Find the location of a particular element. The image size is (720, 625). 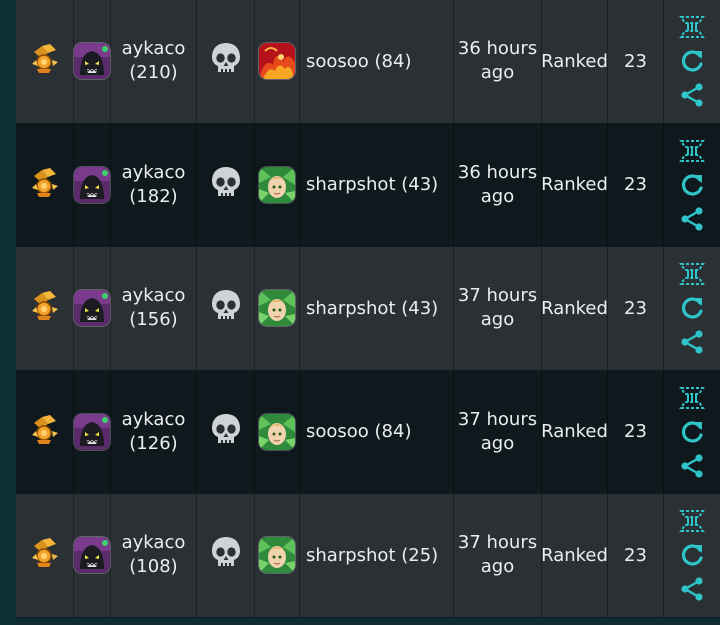

left-scroll-edge is located at coordinates (8, 312).